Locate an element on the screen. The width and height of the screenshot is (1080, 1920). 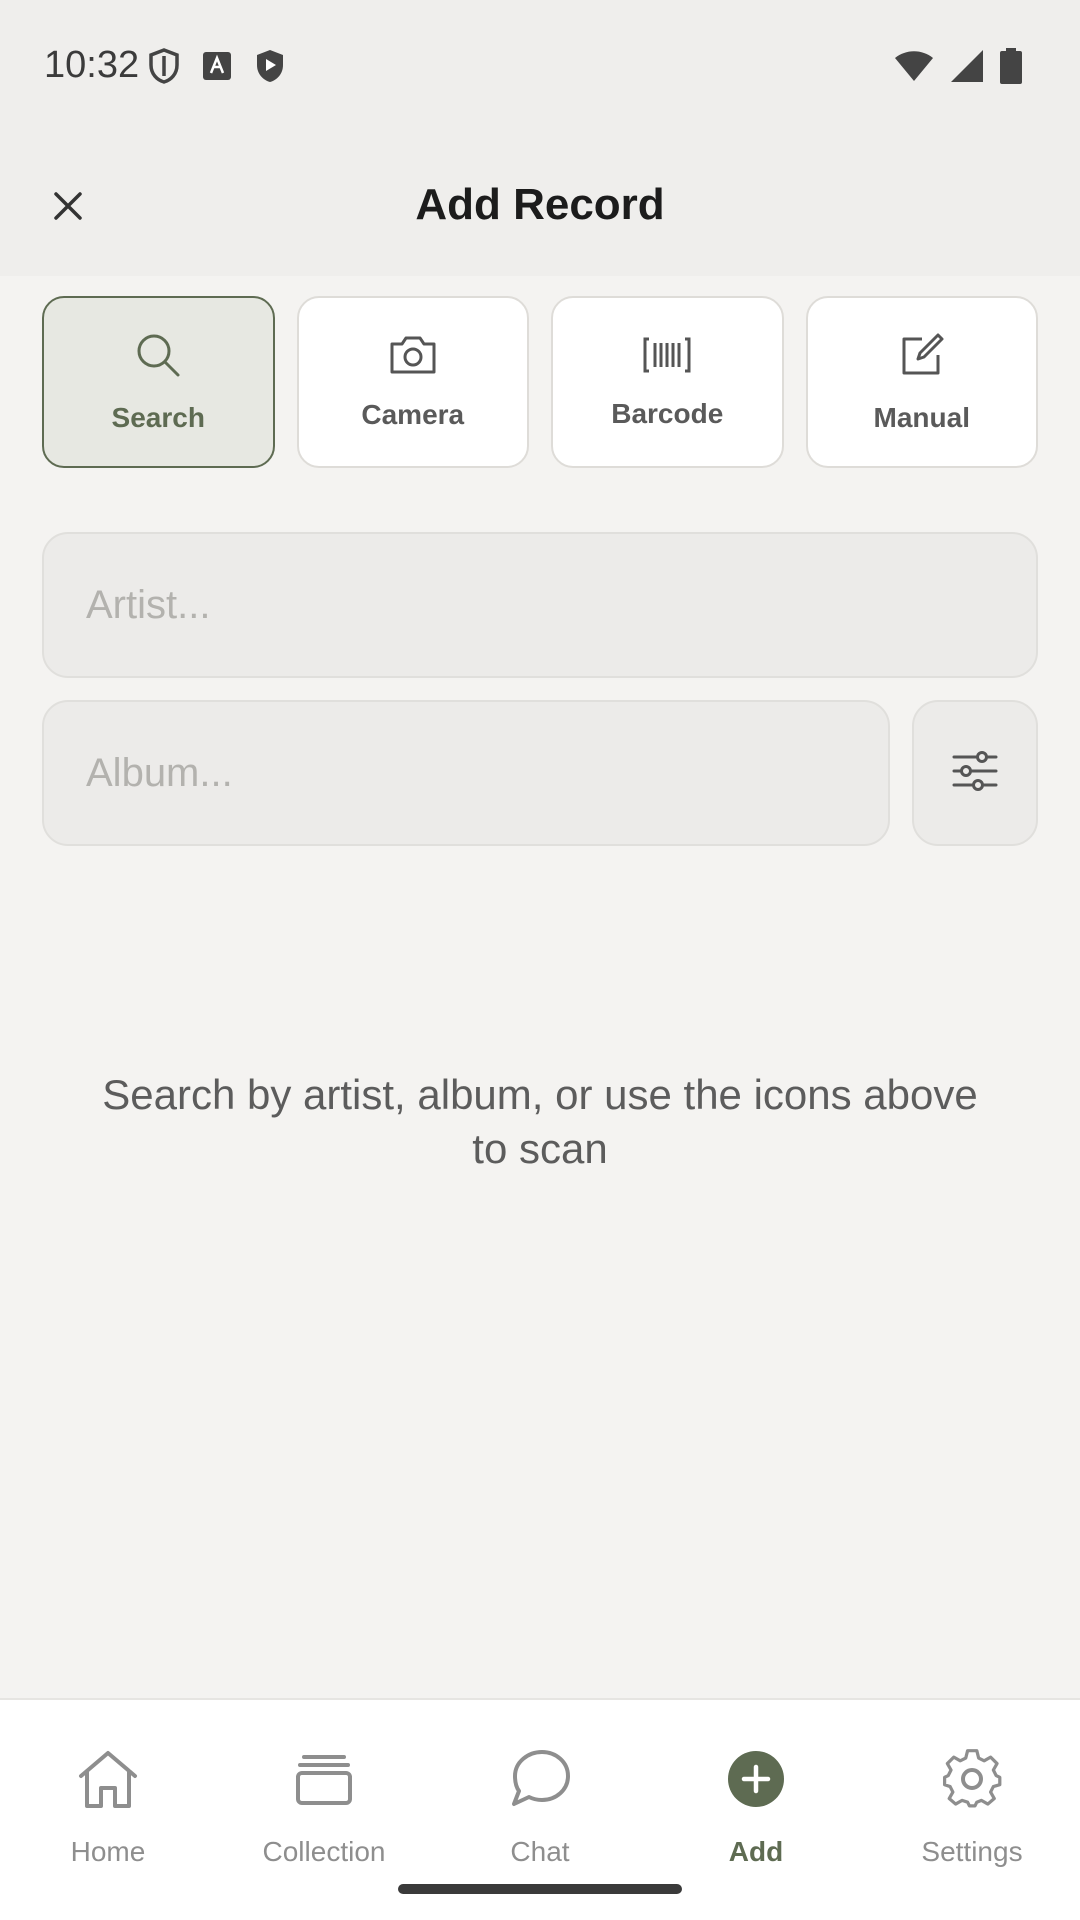
artist-input is located at coordinates (561, 605).